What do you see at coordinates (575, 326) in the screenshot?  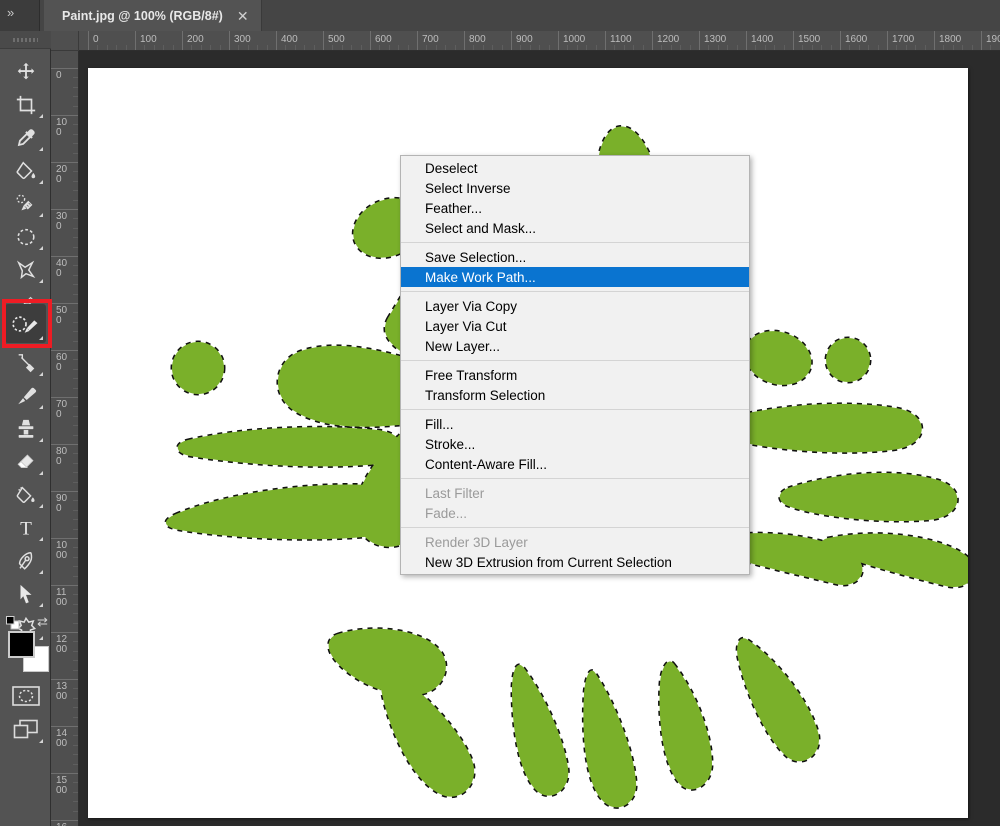 I see `menu-item-layer-via-cut: Layer Via Cut` at bounding box center [575, 326].